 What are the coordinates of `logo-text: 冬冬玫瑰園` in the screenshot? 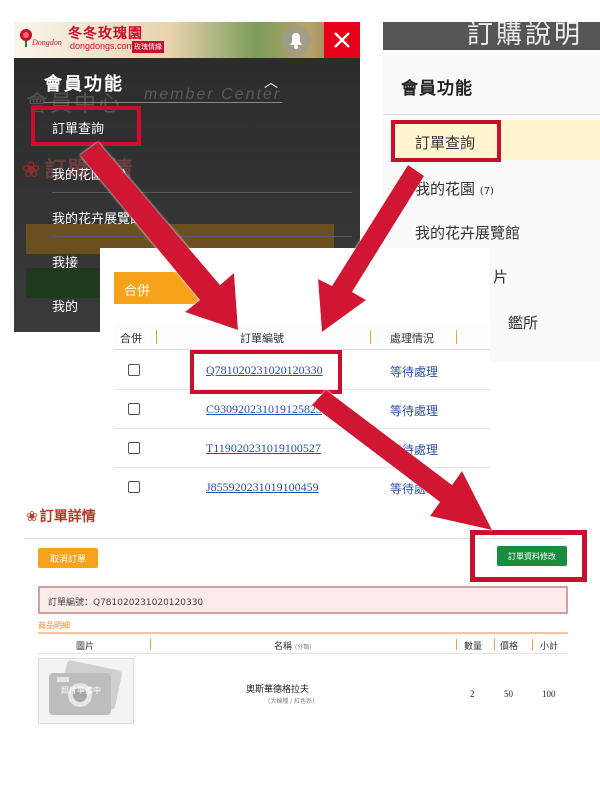 It's located at (105, 34).